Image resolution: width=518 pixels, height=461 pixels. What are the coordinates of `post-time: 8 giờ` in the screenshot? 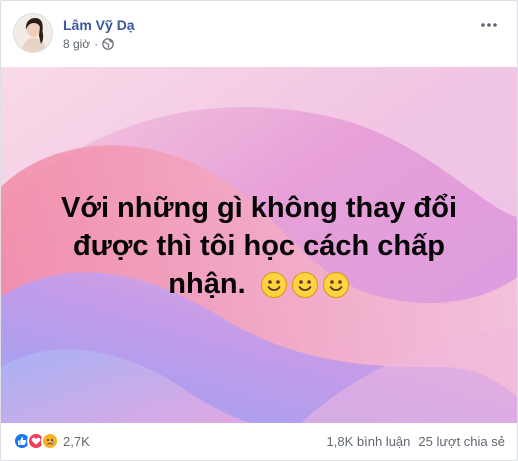 It's located at (76, 44).